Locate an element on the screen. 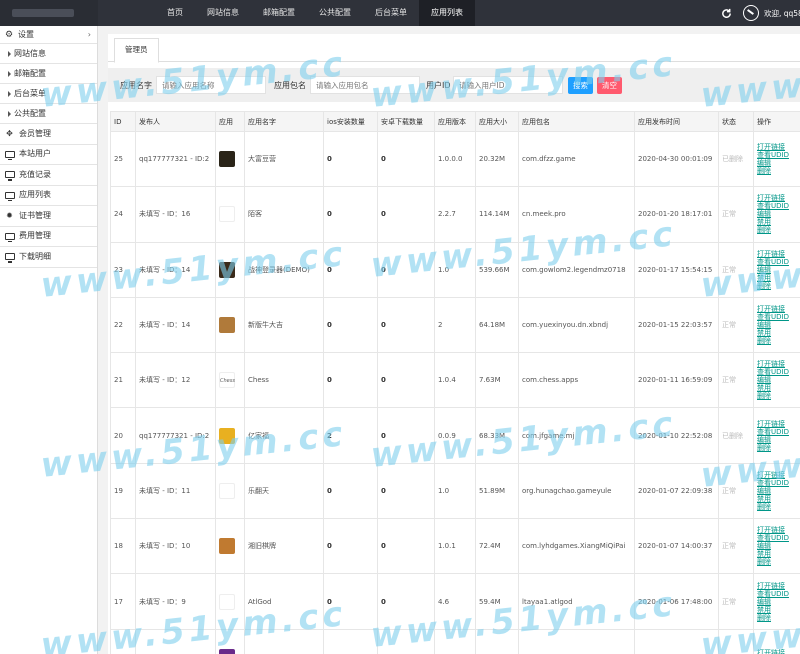 The width and height of the screenshot is (800, 654). tab-admin: 管理员 is located at coordinates (136, 50).